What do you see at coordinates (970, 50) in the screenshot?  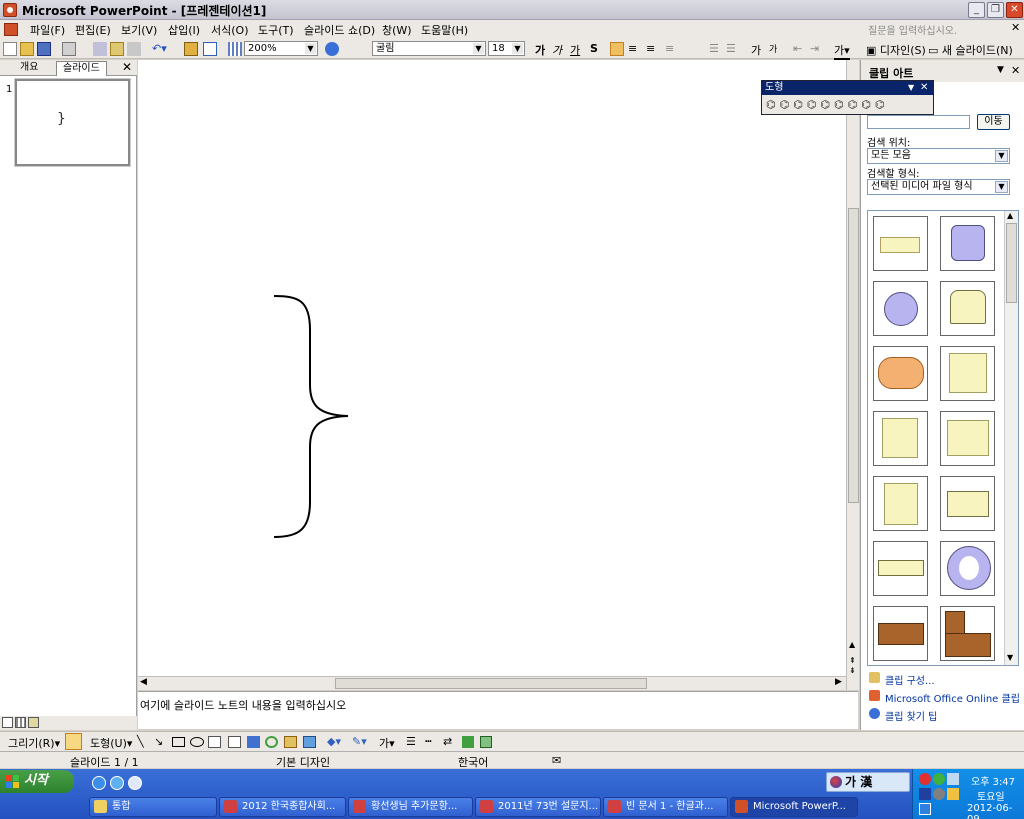 I see `new-slide-button: ▭ 새 슬라이드(N)` at bounding box center [970, 50].